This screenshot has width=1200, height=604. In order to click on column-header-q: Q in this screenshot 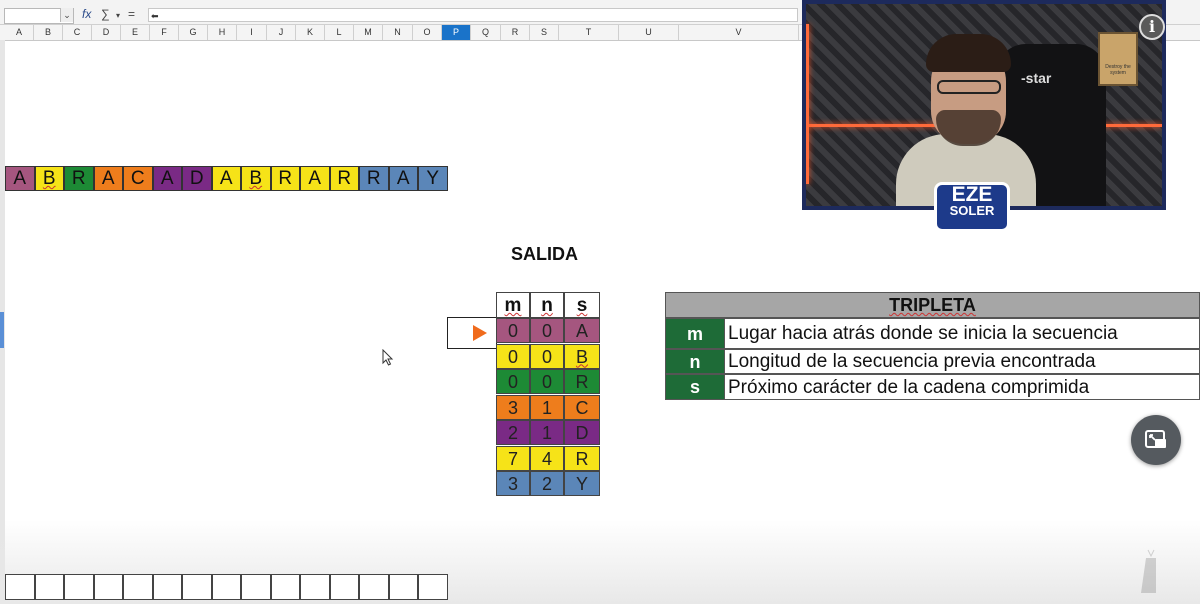, I will do `click(486, 32)`.